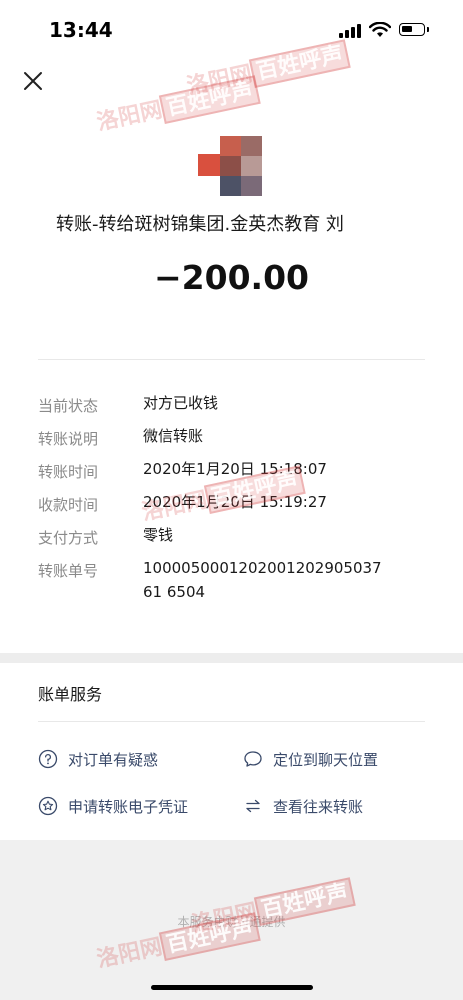  What do you see at coordinates (231, 277) in the screenshot?
I see `transfer-amount: −200.00` at bounding box center [231, 277].